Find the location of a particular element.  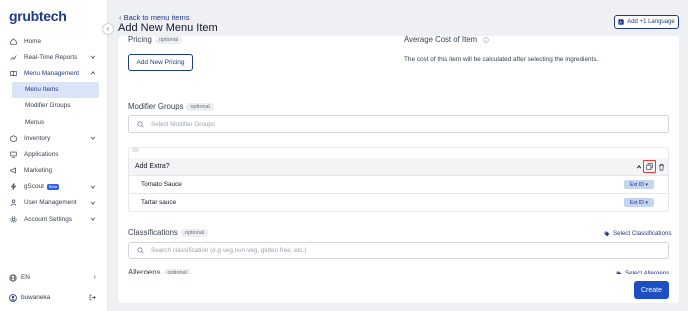

gear-icon is located at coordinates (13, 219).